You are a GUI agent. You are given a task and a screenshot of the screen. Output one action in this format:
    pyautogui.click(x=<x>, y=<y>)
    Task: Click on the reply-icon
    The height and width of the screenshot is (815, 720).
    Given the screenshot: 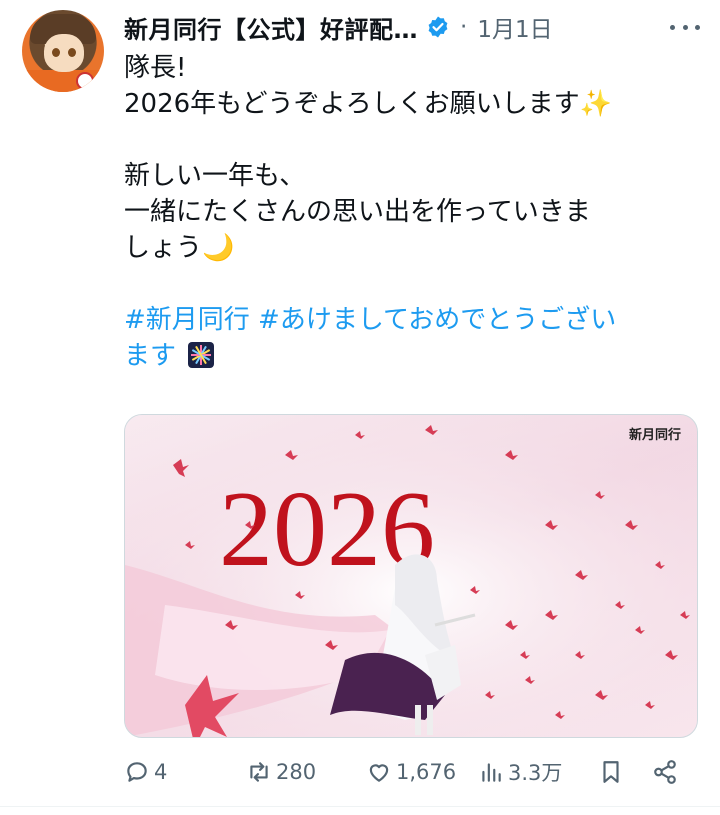 What is the action you would take?
    pyautogui.click(x=137, y=772)
    